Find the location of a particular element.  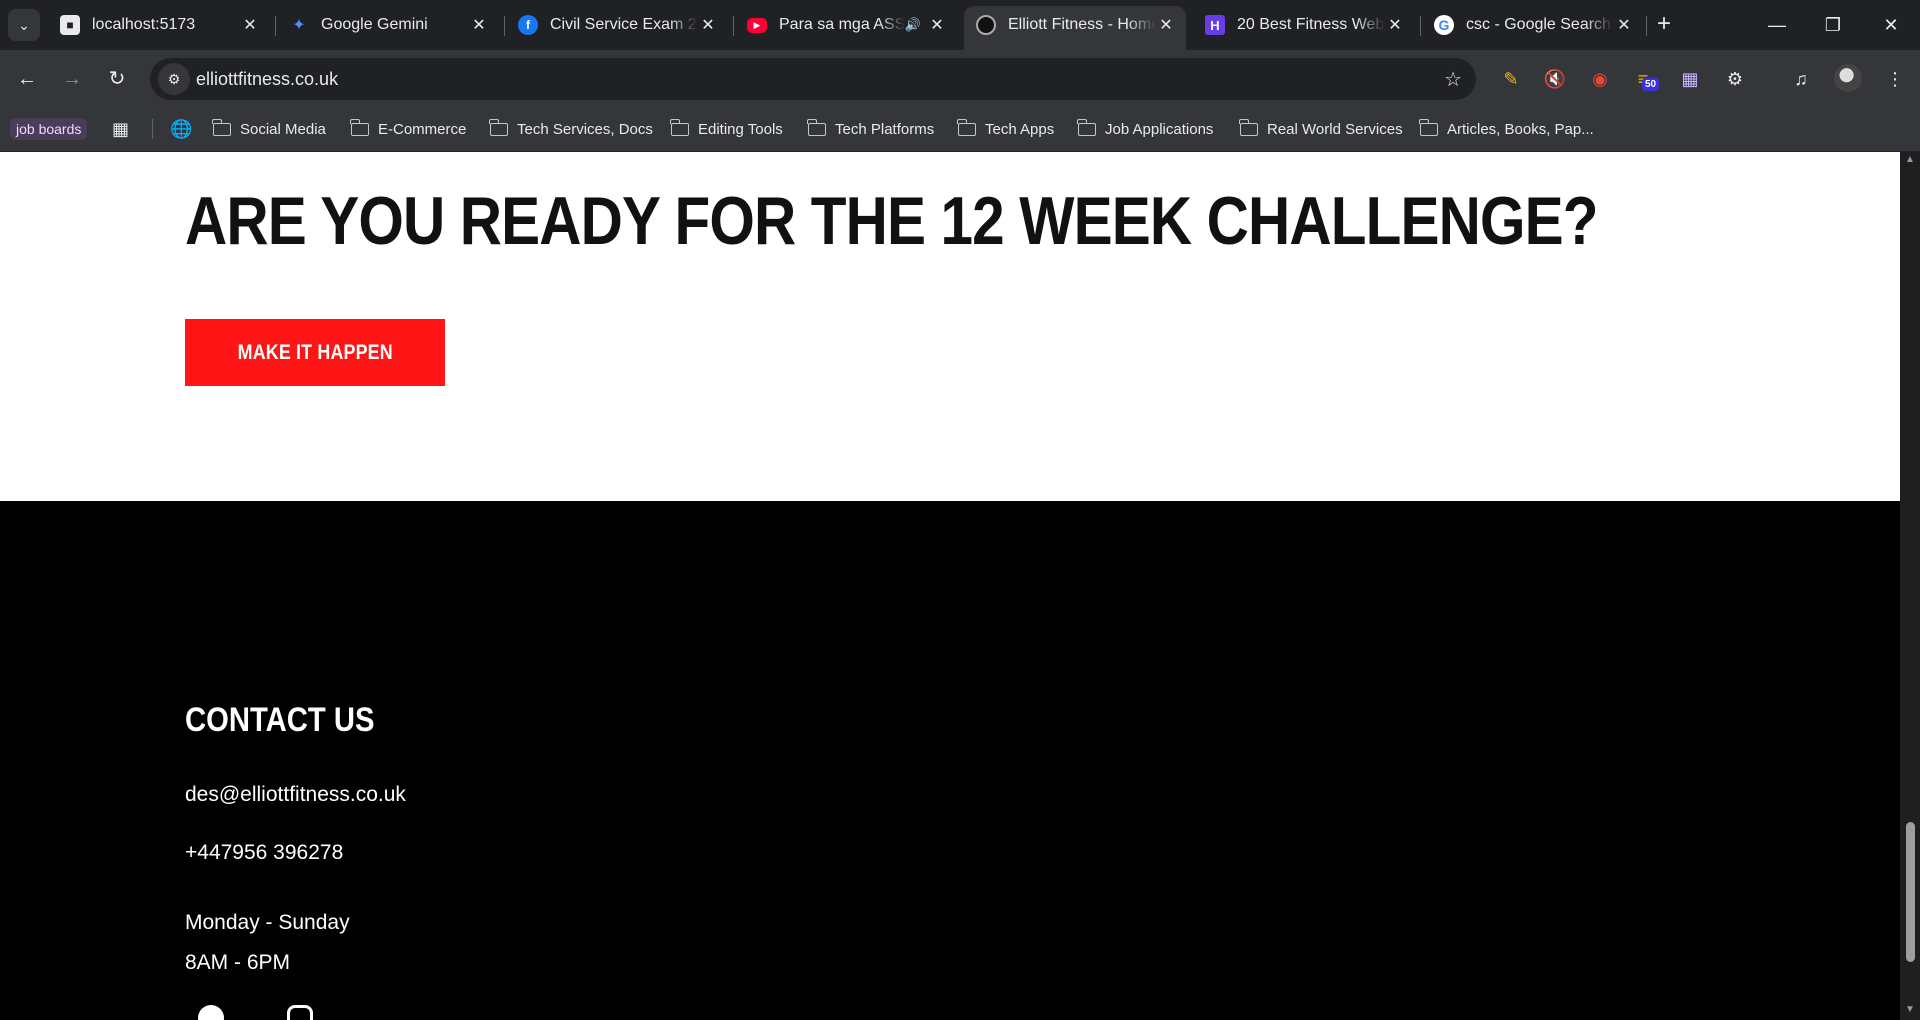

arrow-left-icon: ← is located at coordinates (27, 79).